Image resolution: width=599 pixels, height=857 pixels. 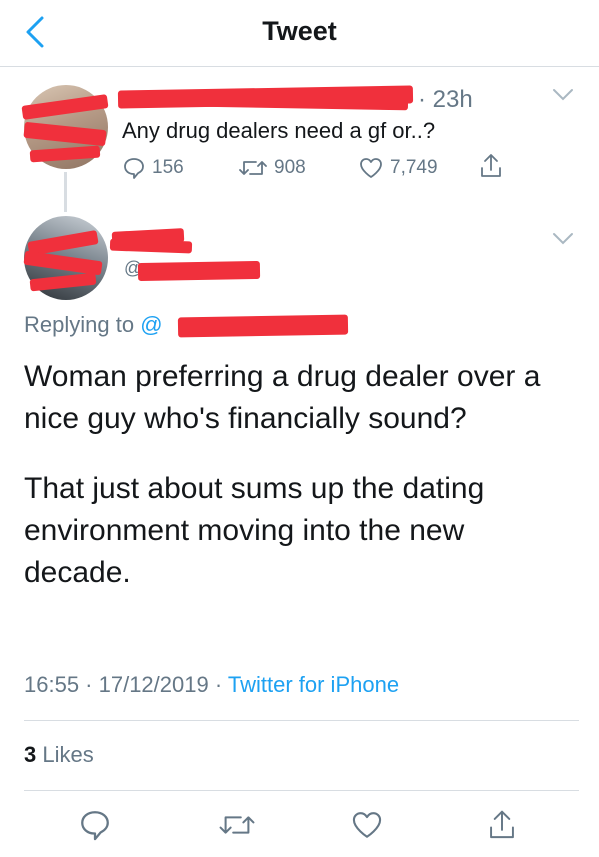 I want to click on like-button, so click(x=367, y=825).